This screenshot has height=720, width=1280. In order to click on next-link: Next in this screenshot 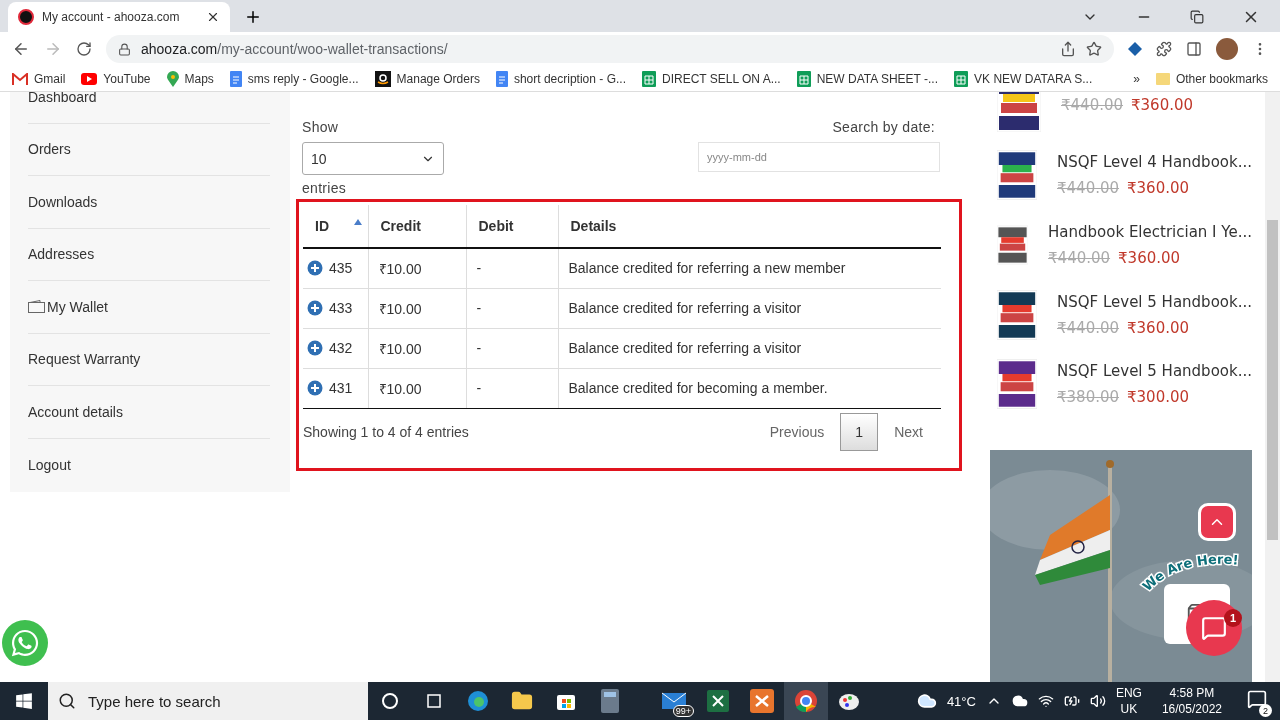, I will do `click(908, 431)`.